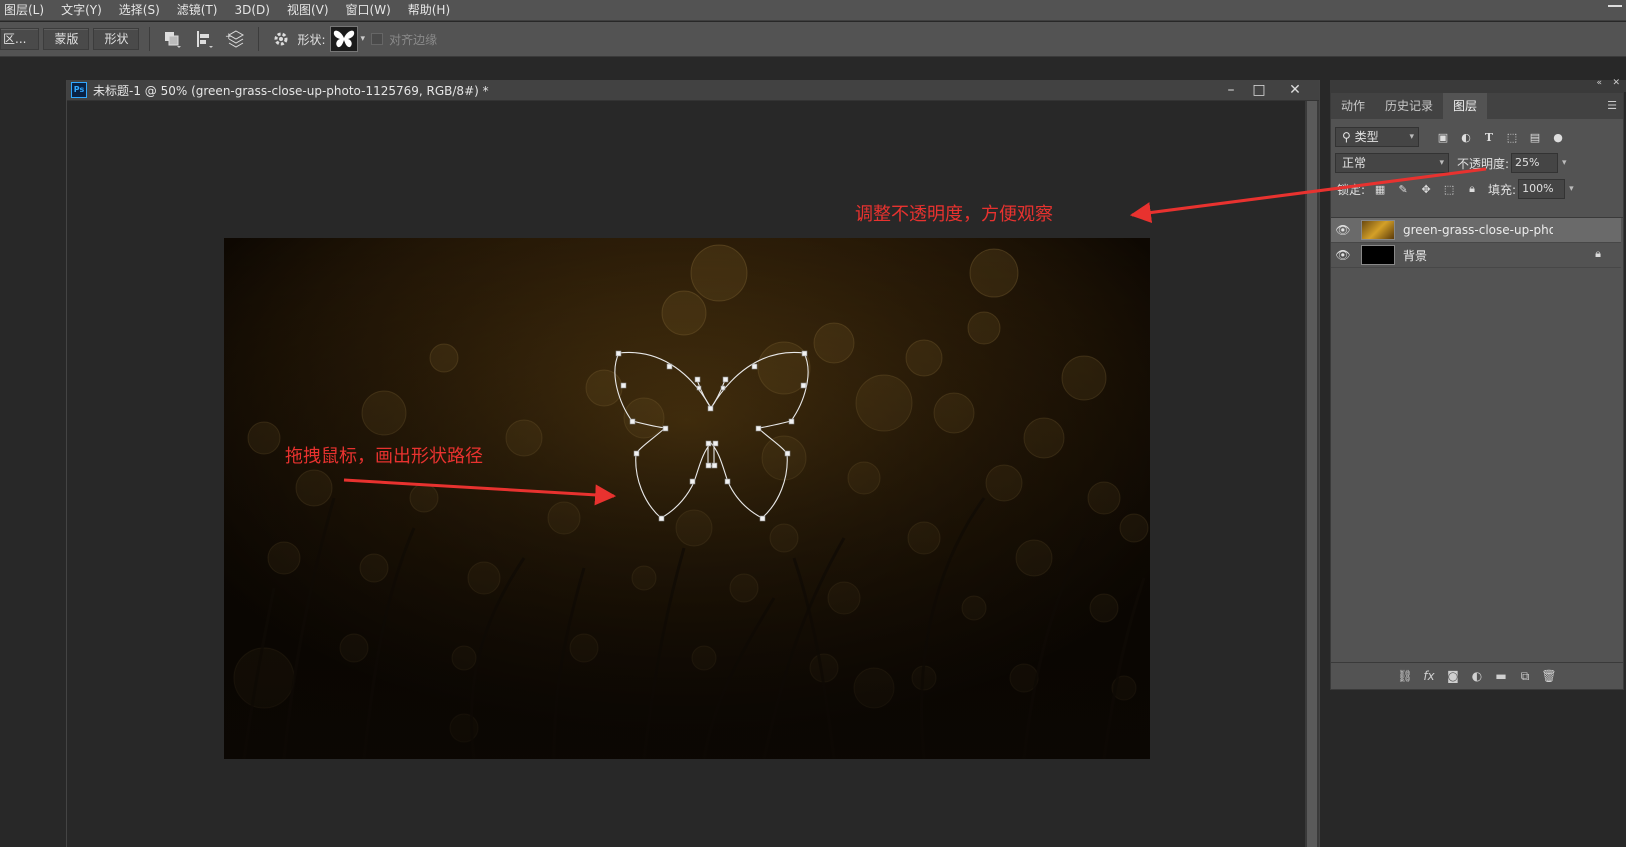 Image resolution: width=1626 pixels, height=847 pixels. What do you see at coordinates (172, 39) in the screenshot?
I see `path-operations-icon` at bounding box center [172, 39].